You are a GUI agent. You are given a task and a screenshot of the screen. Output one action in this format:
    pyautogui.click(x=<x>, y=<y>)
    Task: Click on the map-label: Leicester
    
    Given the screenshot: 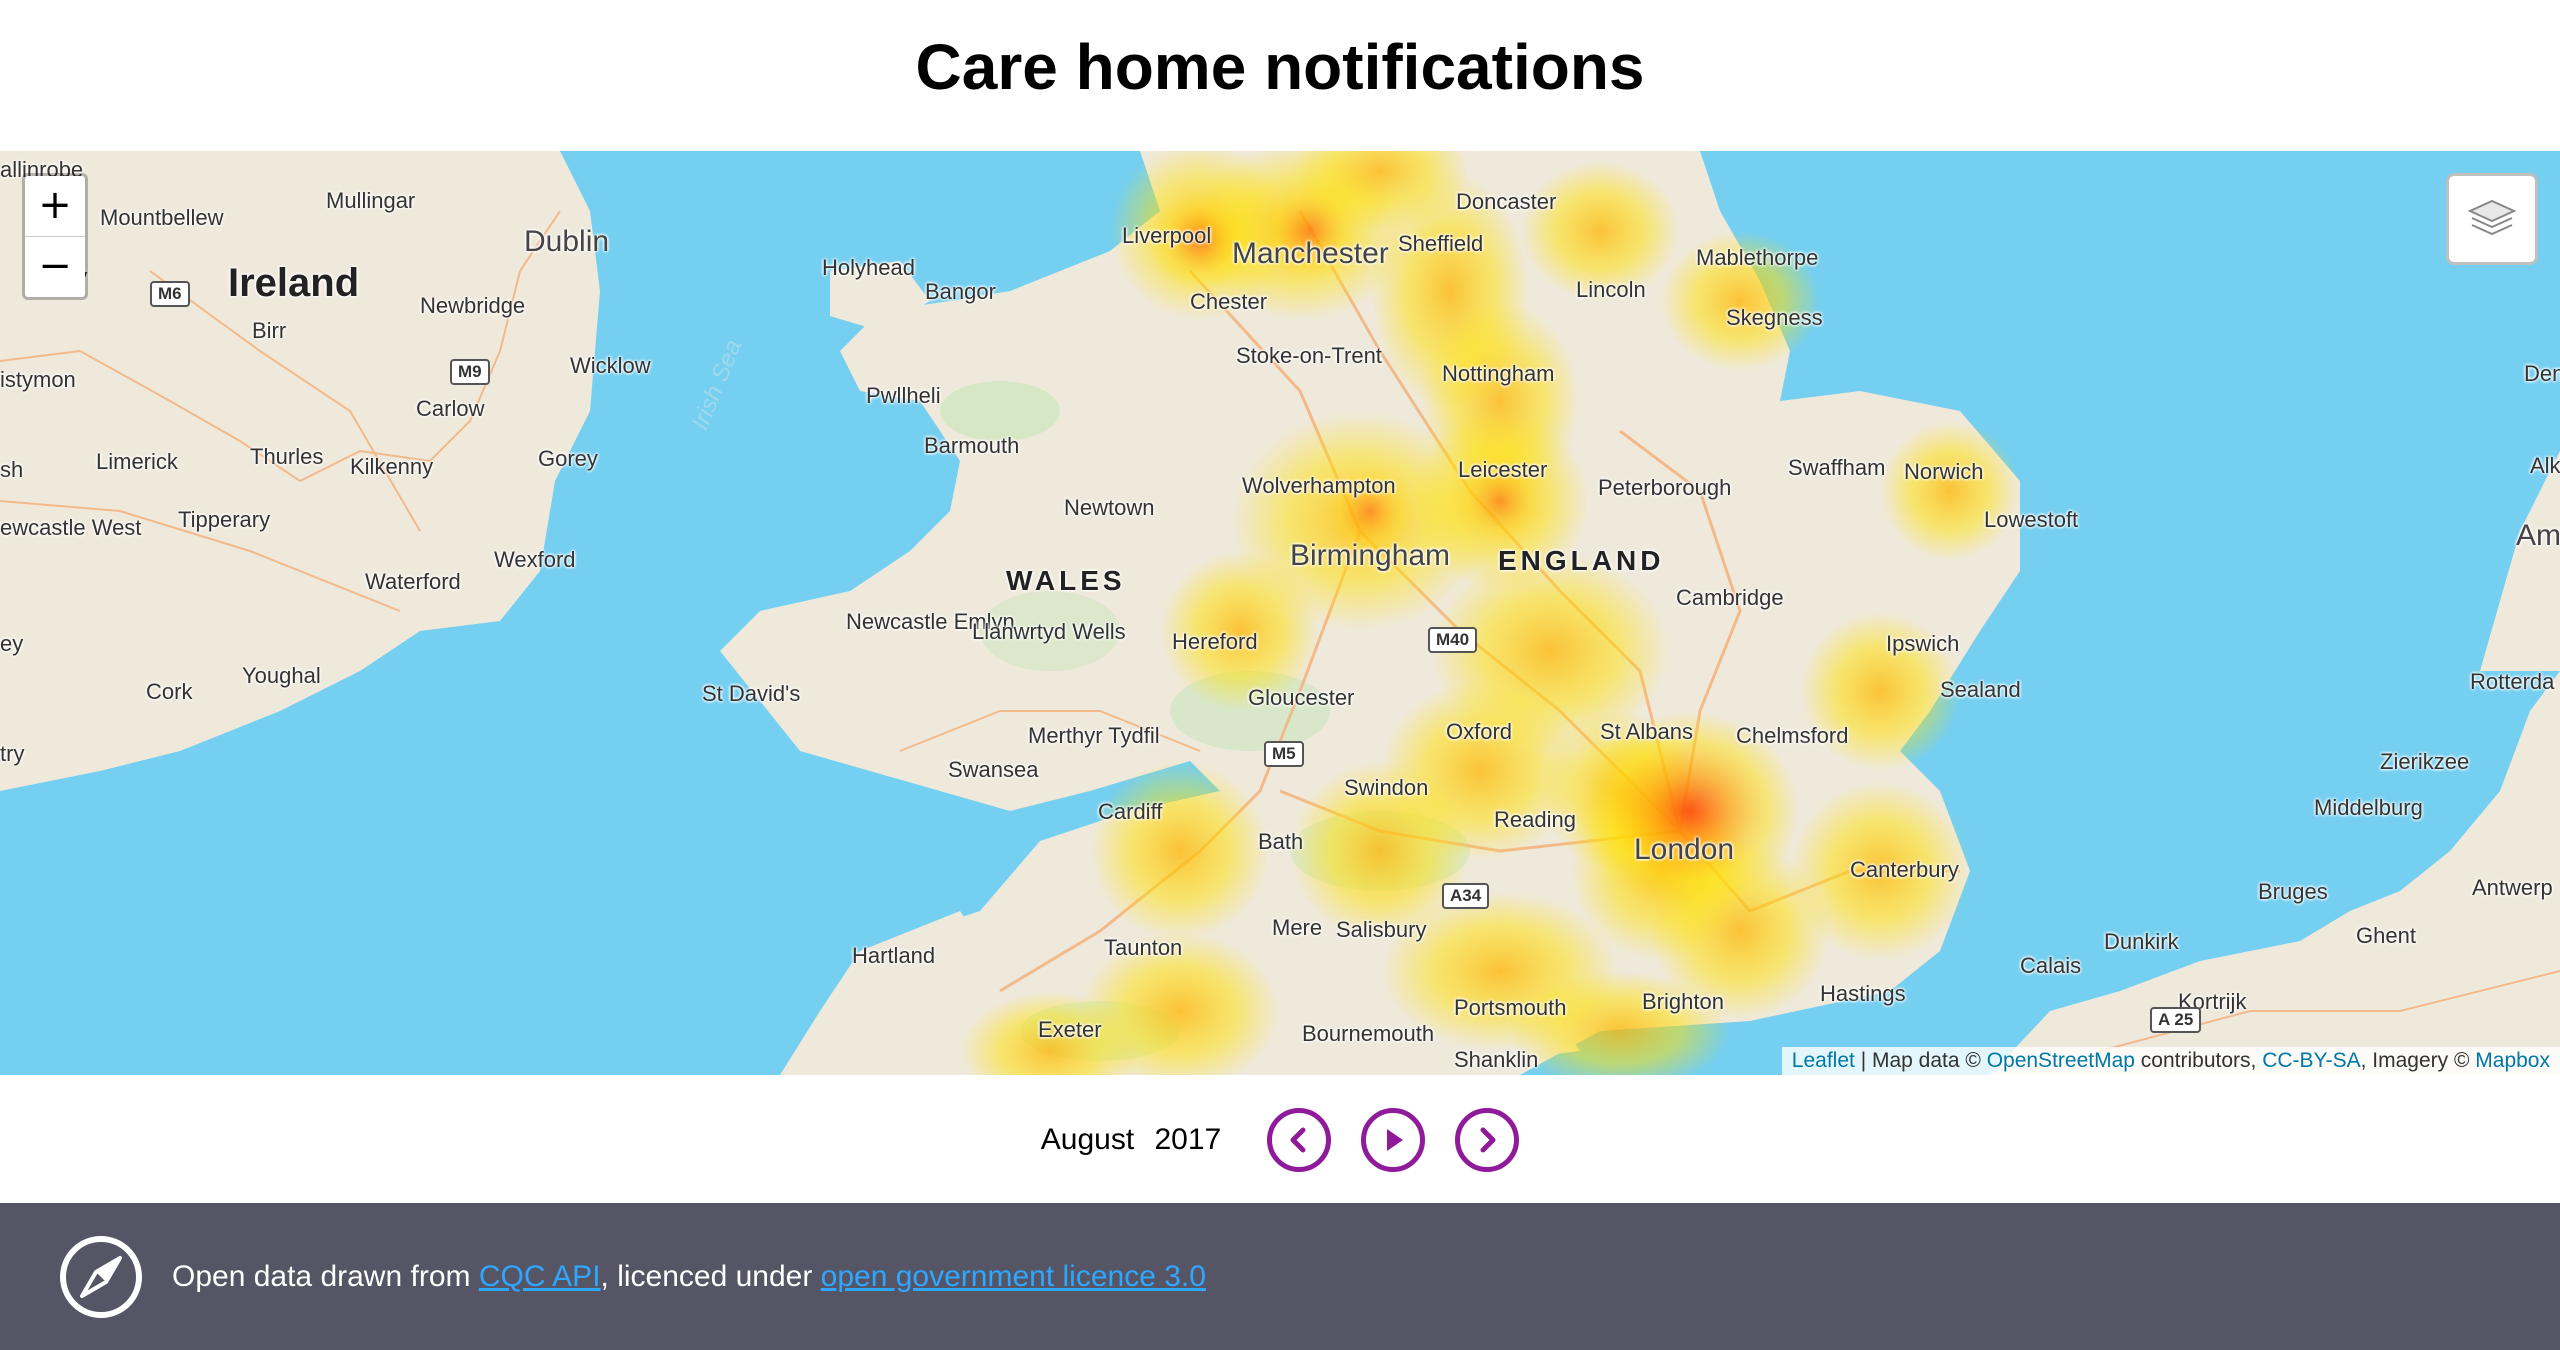 What is the action you would take?
    pyautogui.click(x=1503, y=469)
    